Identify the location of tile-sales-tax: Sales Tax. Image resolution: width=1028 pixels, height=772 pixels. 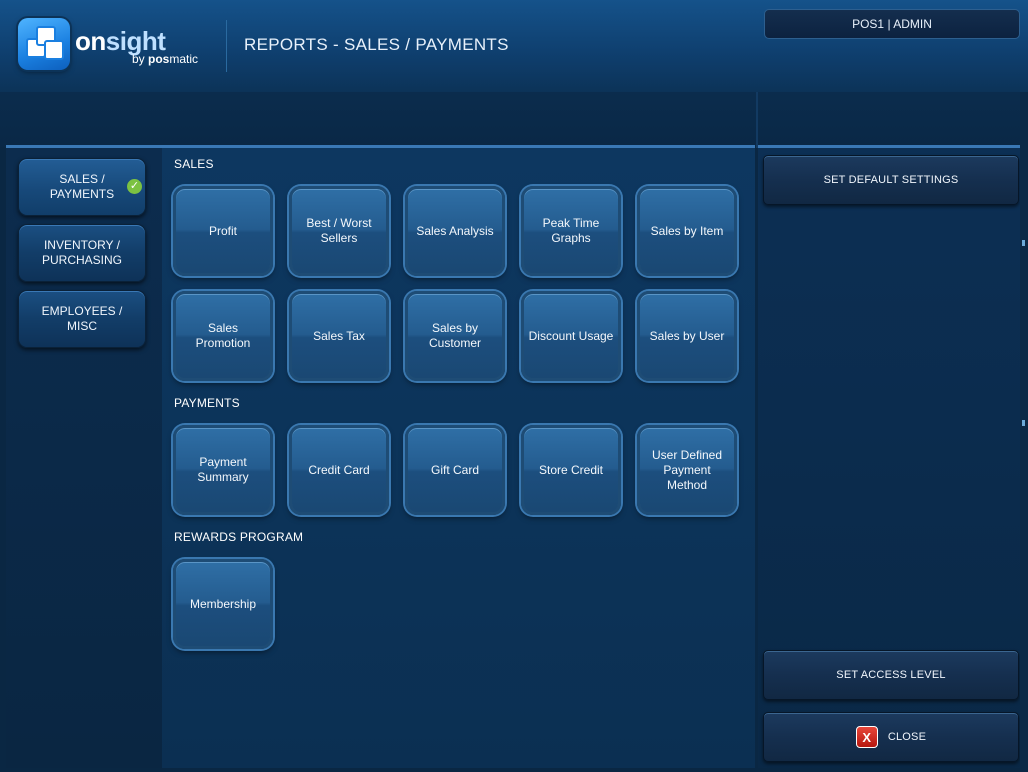
(339, 336).